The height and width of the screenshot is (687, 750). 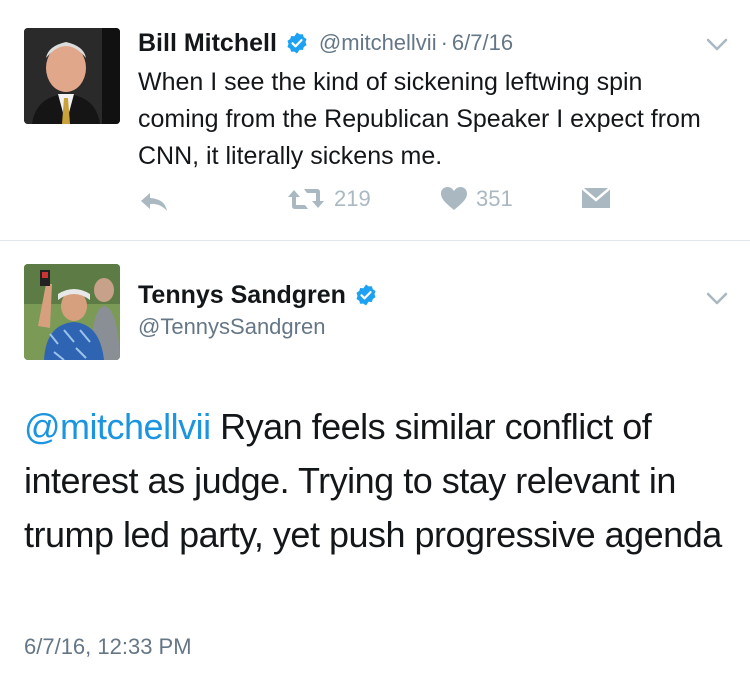 What do you see at coordinates (482, 43) in the screenshot?
I see `tweet-date: 6/7/16` at bounding box center [482, 43].